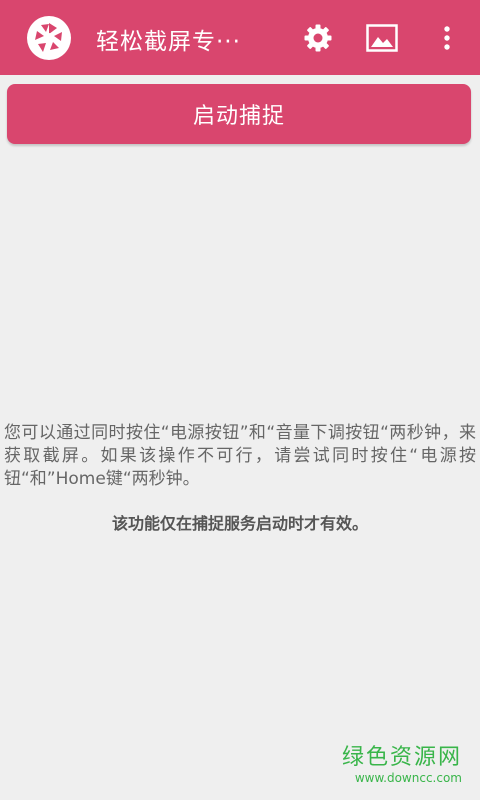  I want to click on app-title: 轻松截屏专···, so click(168, 42).